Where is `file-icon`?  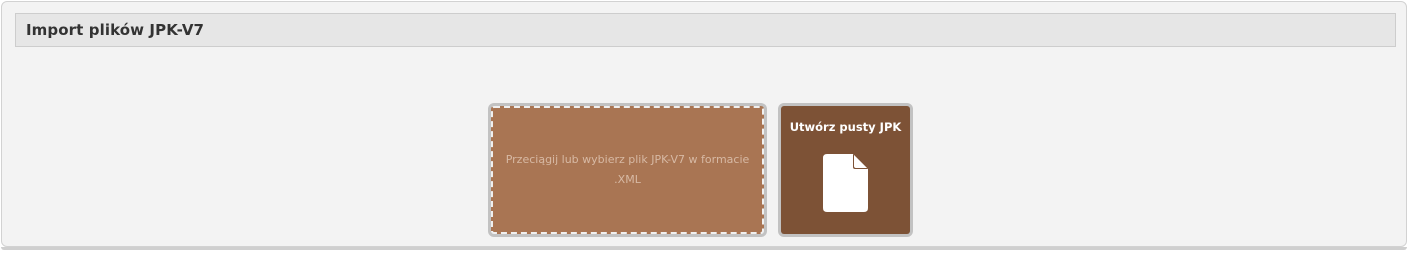
file-icon is located at coordinates (845, 183).